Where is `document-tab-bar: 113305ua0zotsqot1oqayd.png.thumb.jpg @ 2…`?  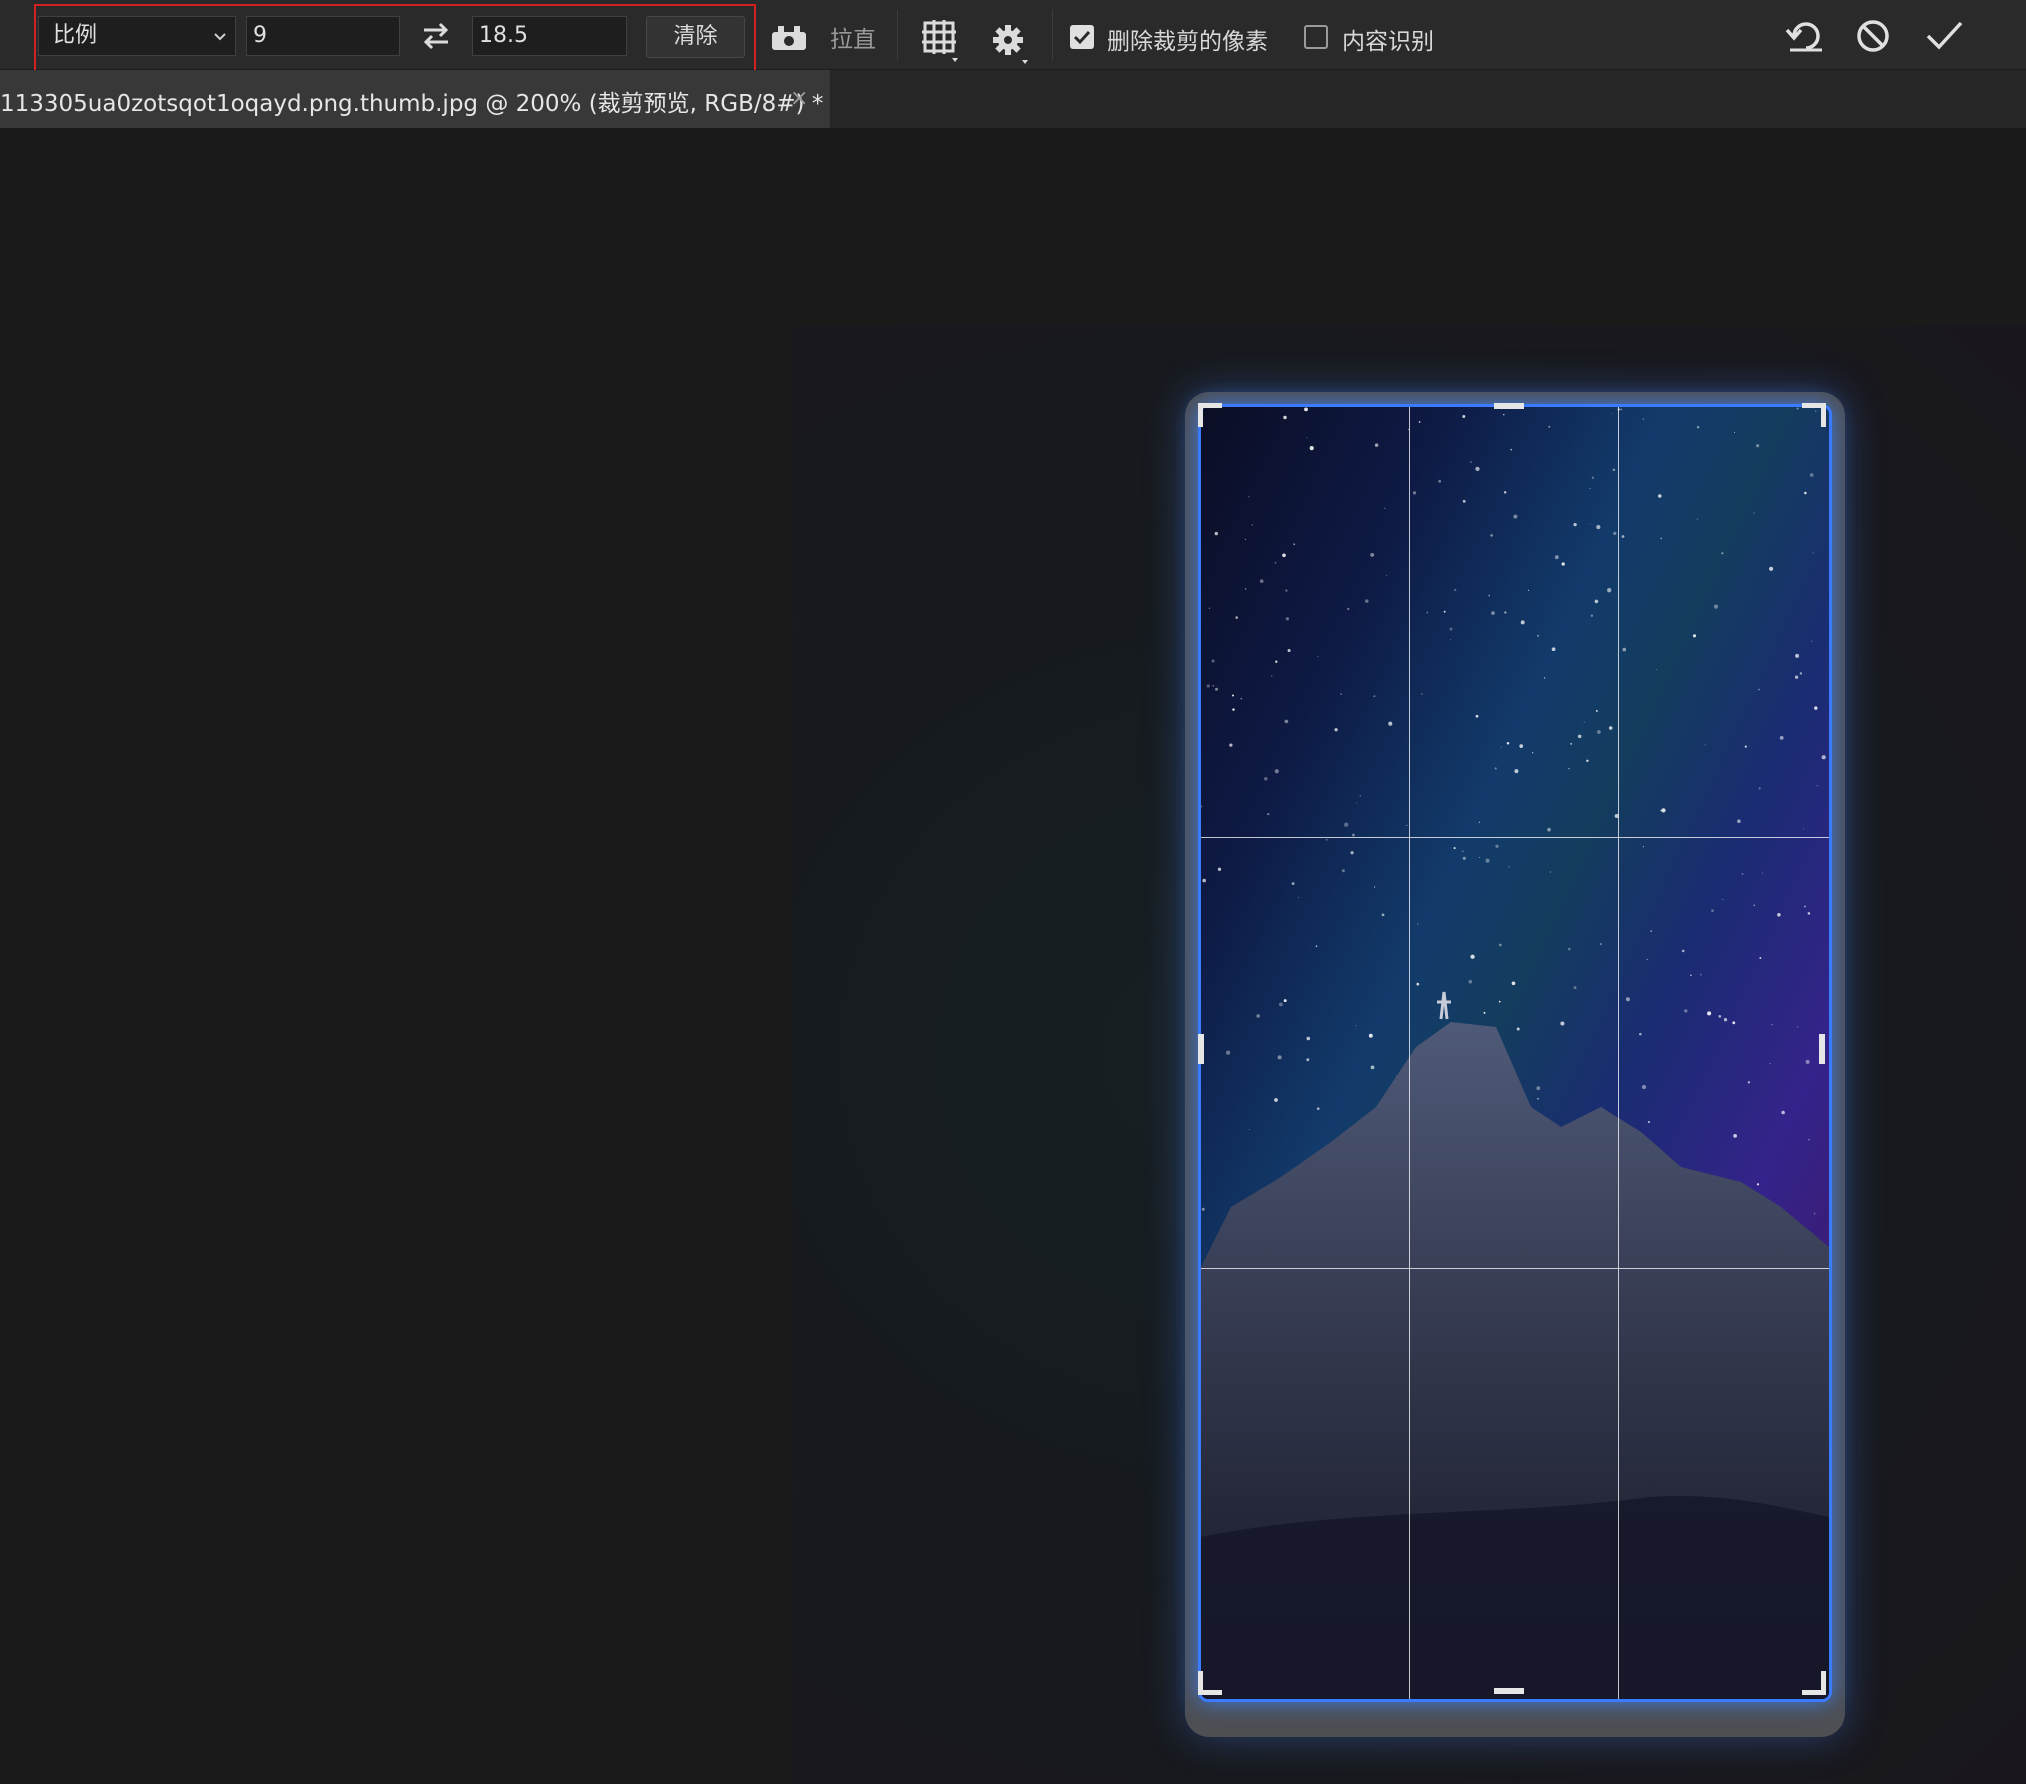 document-tab-bar: 113305ua0zotsqot1oqayd.png.thumb.jpg @ 2… is located at coordinates (1013, 99).